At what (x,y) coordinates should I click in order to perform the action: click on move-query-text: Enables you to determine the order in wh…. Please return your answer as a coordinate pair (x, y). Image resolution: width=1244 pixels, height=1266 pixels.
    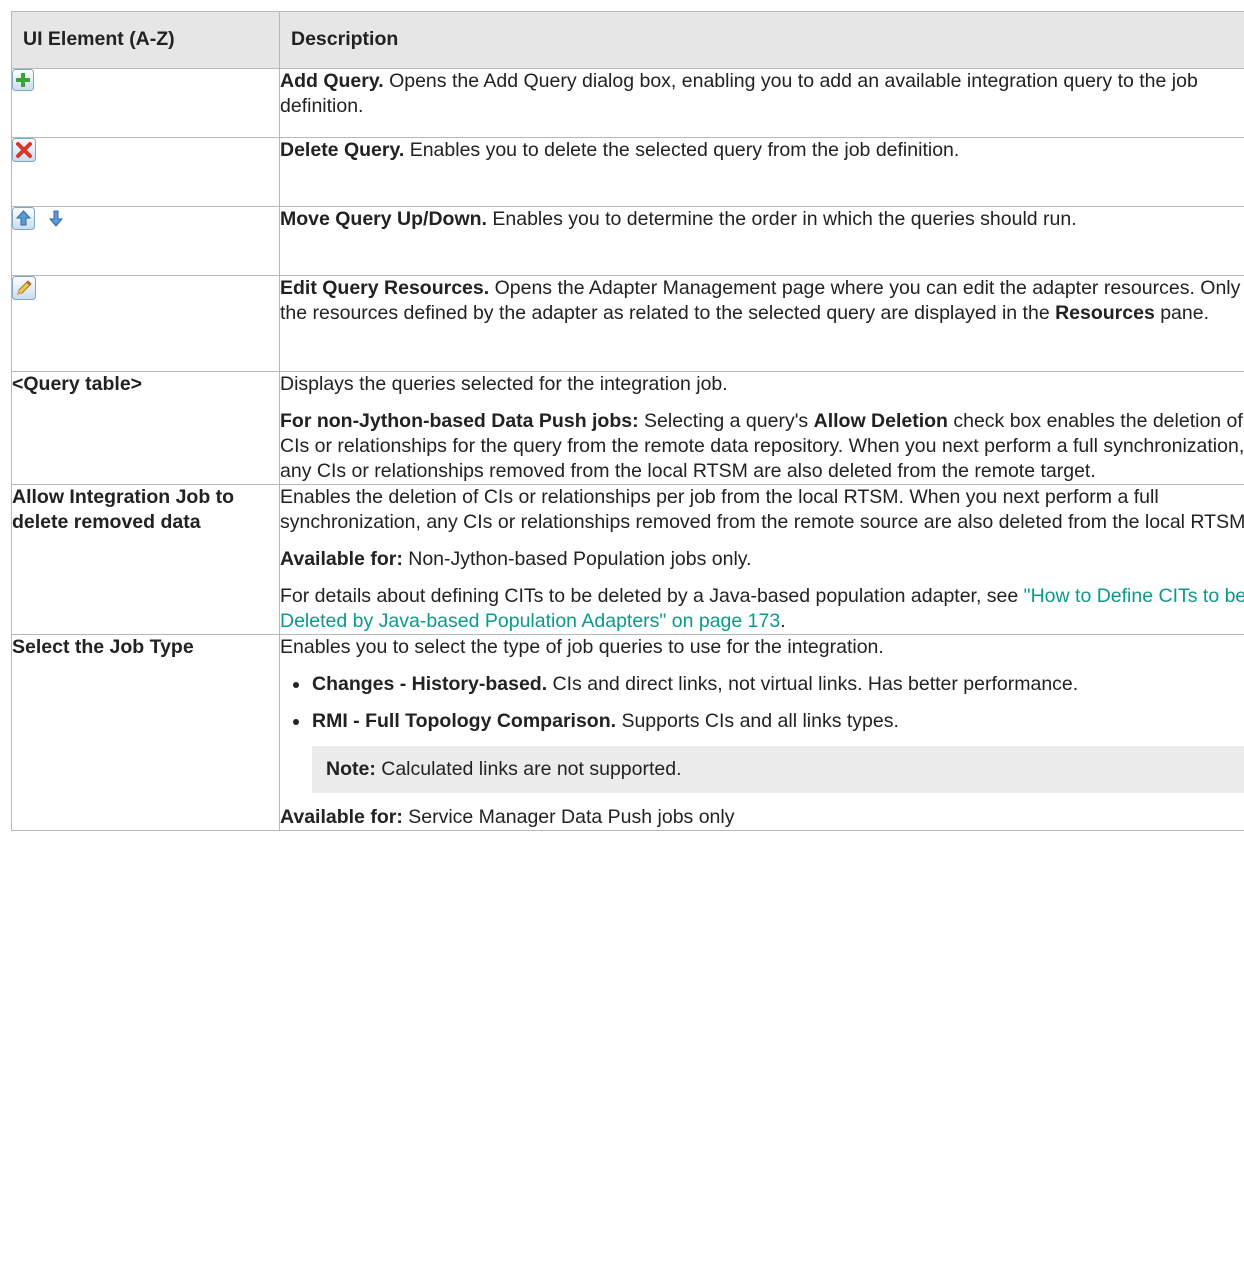
    Looking at the image, I should click on (781, 219).